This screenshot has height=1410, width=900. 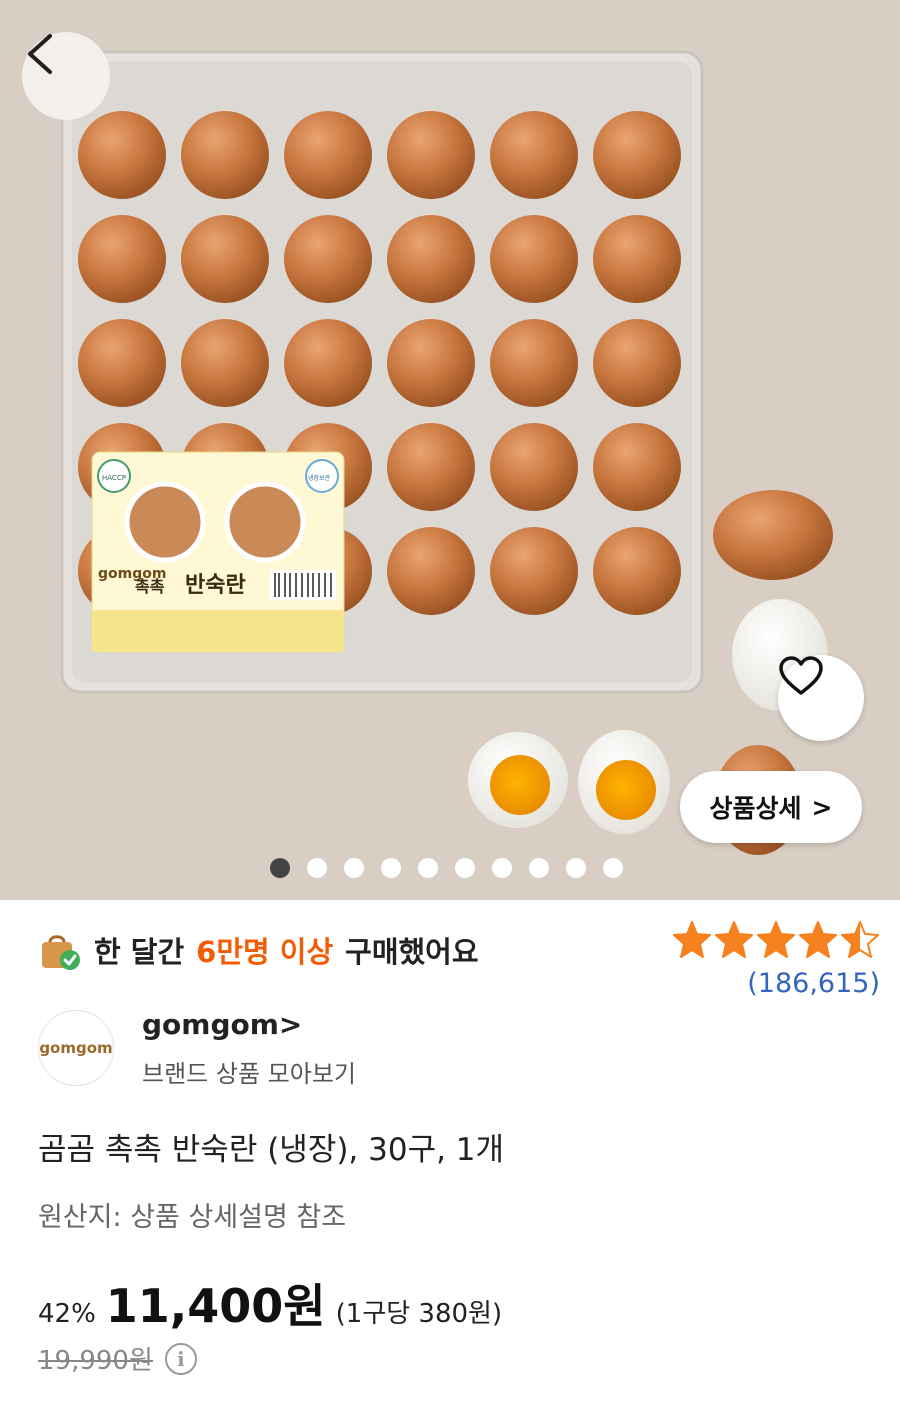 What do you see at coordinates (755, 808) in the screenshot?
I see `product-detail-label: 상품상세` at bounding box center [755, 808].